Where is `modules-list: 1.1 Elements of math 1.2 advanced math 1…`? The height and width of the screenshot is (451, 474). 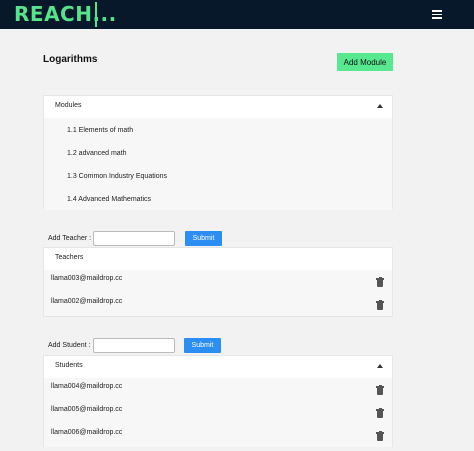
modules-list: 1.1 Elements of math 1.2 advanced math 1… is located at coordinates (218, 164).